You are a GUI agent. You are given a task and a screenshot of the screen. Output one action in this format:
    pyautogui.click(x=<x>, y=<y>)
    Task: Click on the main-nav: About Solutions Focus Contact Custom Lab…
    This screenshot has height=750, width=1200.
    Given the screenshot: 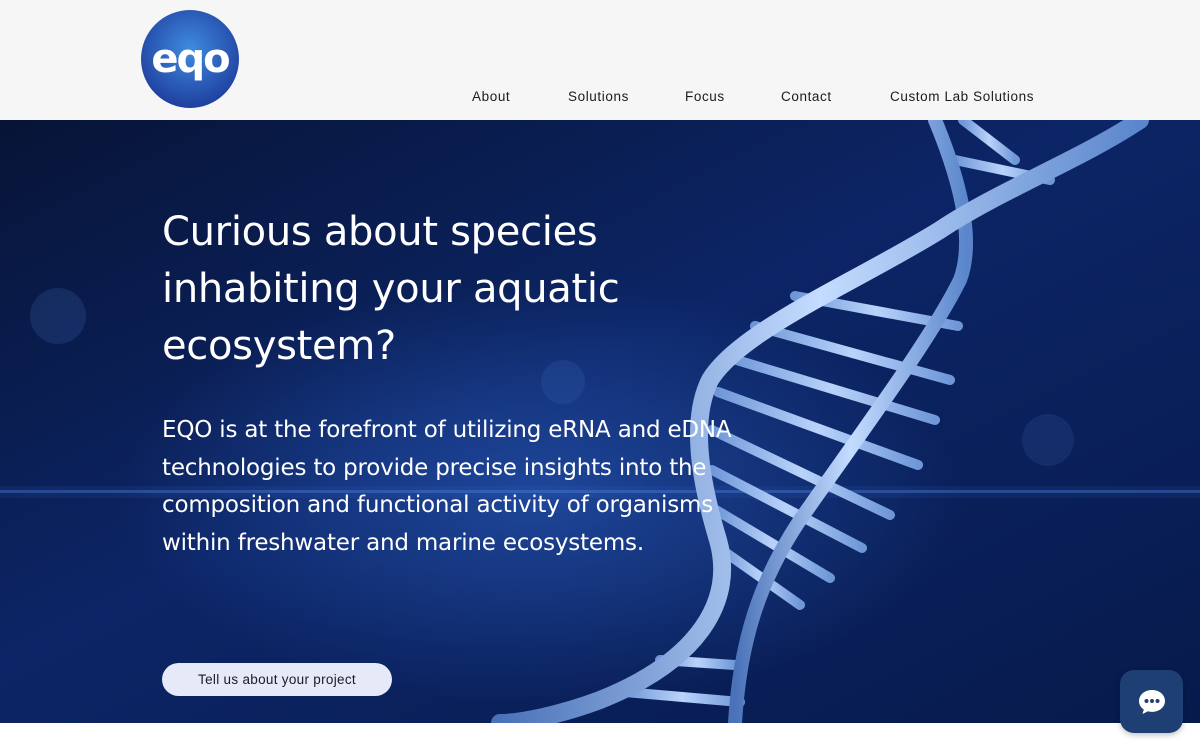 What is the action you would take?
    pyautogui.click(x=600, y=99)
    